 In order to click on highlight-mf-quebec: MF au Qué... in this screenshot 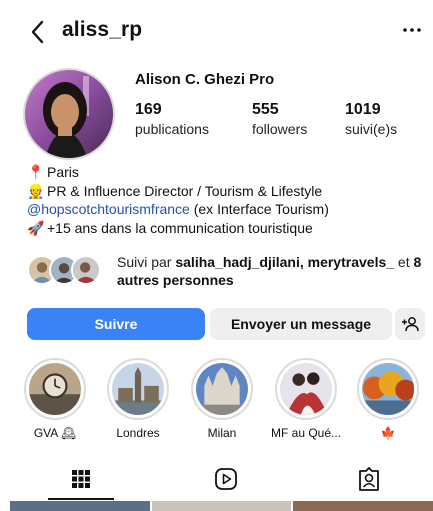, I will do `click(306, 399)`.